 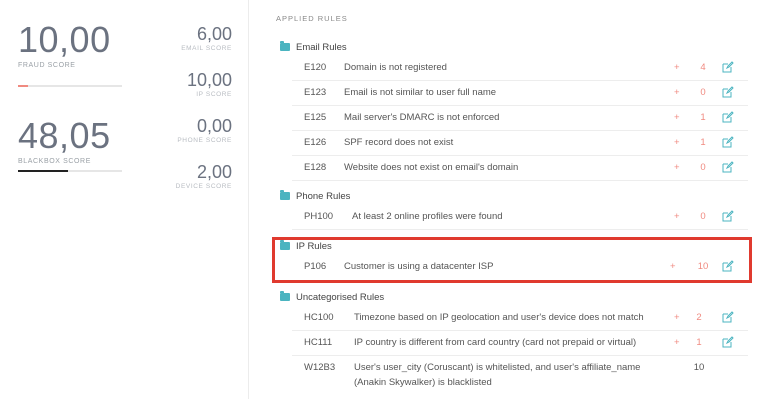 I want to click on phone-score-value: 0,00, so click(x=214, y=126).